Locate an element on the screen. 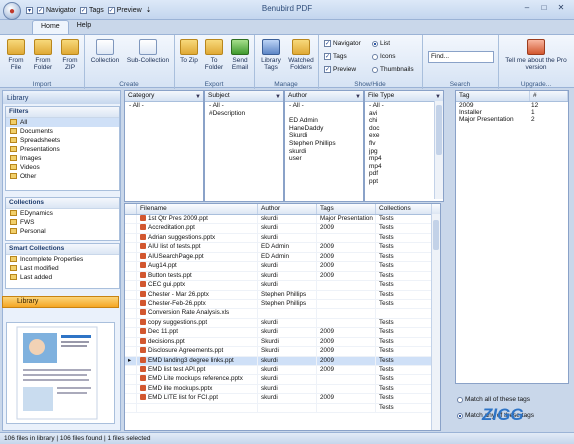  table-row: Tests is located at coordinates (282, 408).